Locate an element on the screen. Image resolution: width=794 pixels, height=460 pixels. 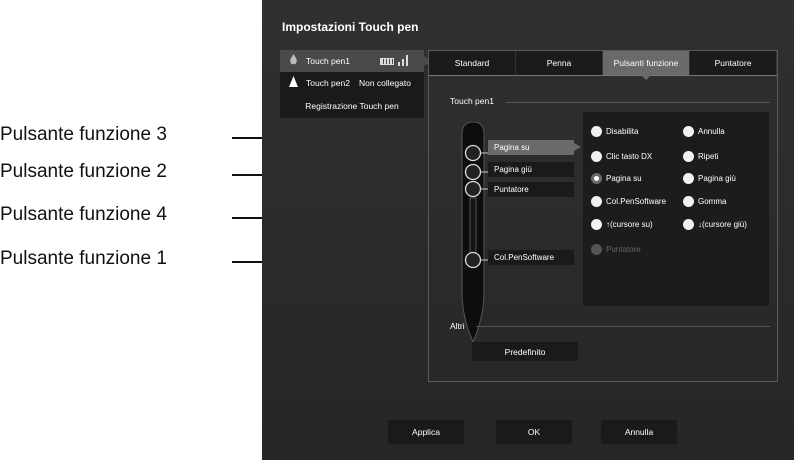
ok-button: OK is located at coordinates (534, 432).